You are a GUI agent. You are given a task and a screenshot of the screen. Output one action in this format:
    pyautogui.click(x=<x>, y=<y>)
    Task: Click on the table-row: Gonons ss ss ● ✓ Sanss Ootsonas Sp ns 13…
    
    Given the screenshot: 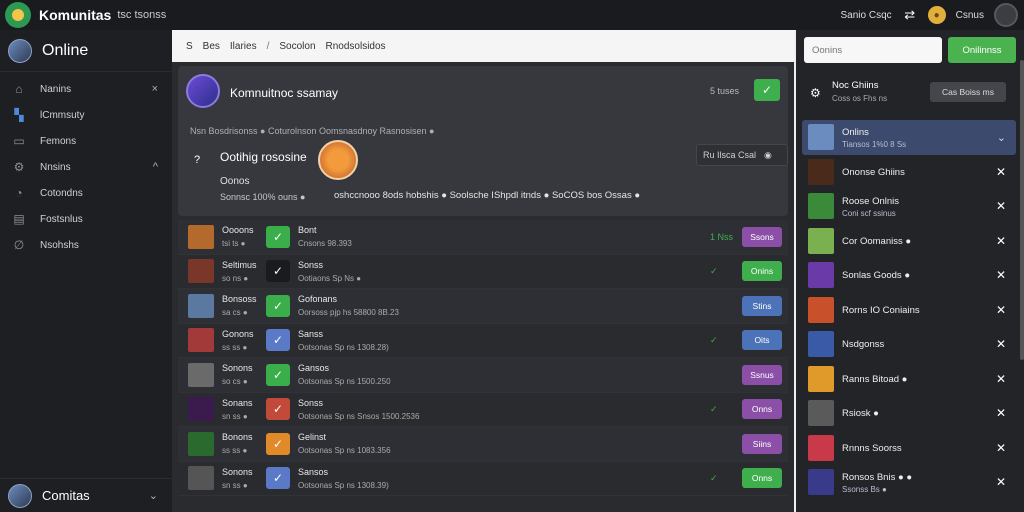 What is the action you would take?
    pyautogui.click(x=483, y=341)
    